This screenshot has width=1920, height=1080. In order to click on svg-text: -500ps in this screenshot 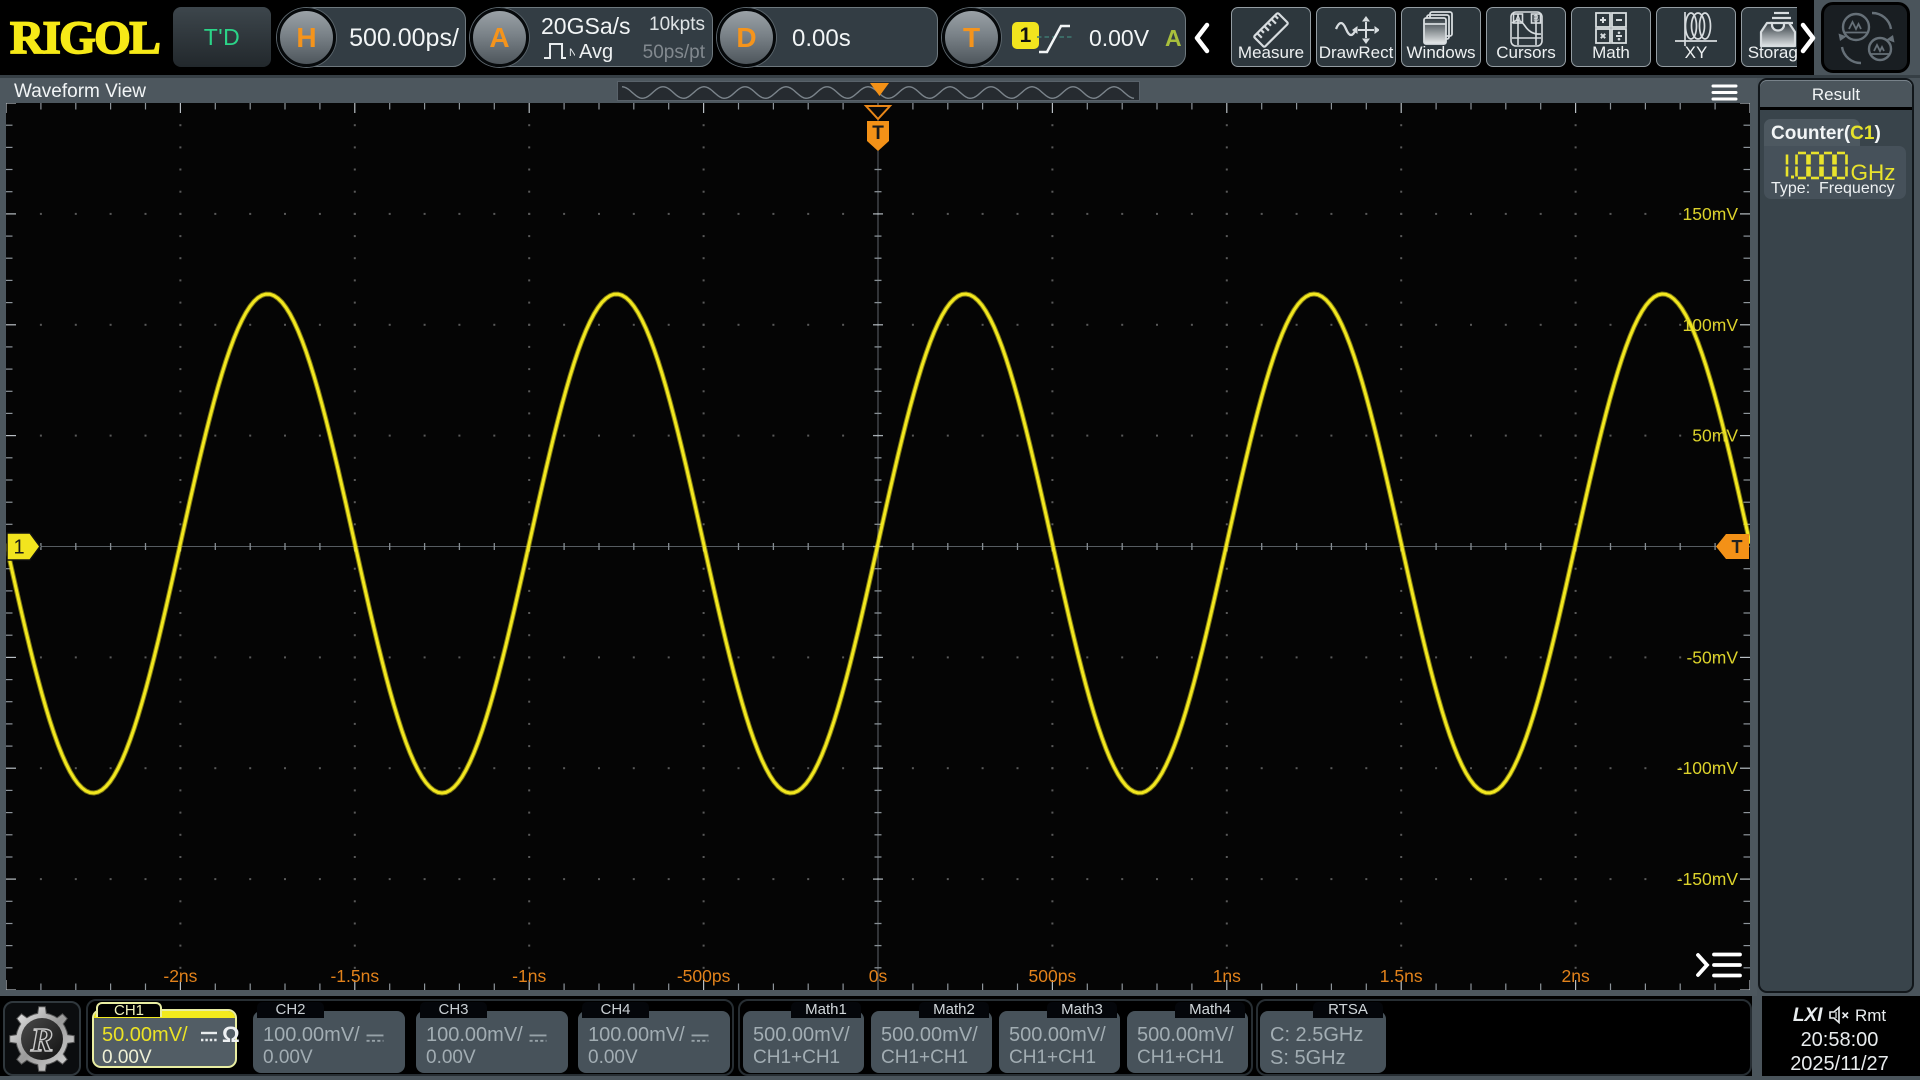, I will do `click(704, 976)`.